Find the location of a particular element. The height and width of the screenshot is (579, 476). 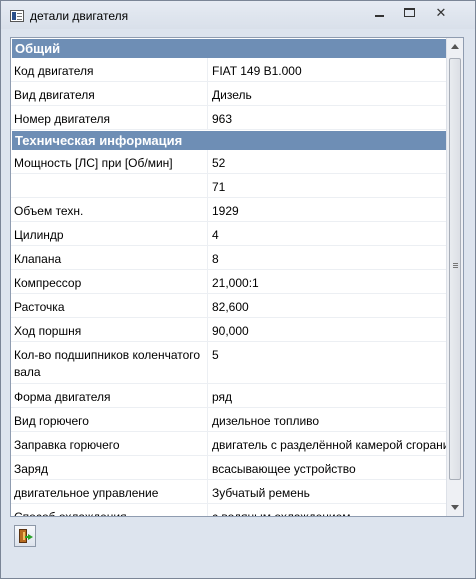

row-value: дизельное топливо is located at coordinates (266, 421).